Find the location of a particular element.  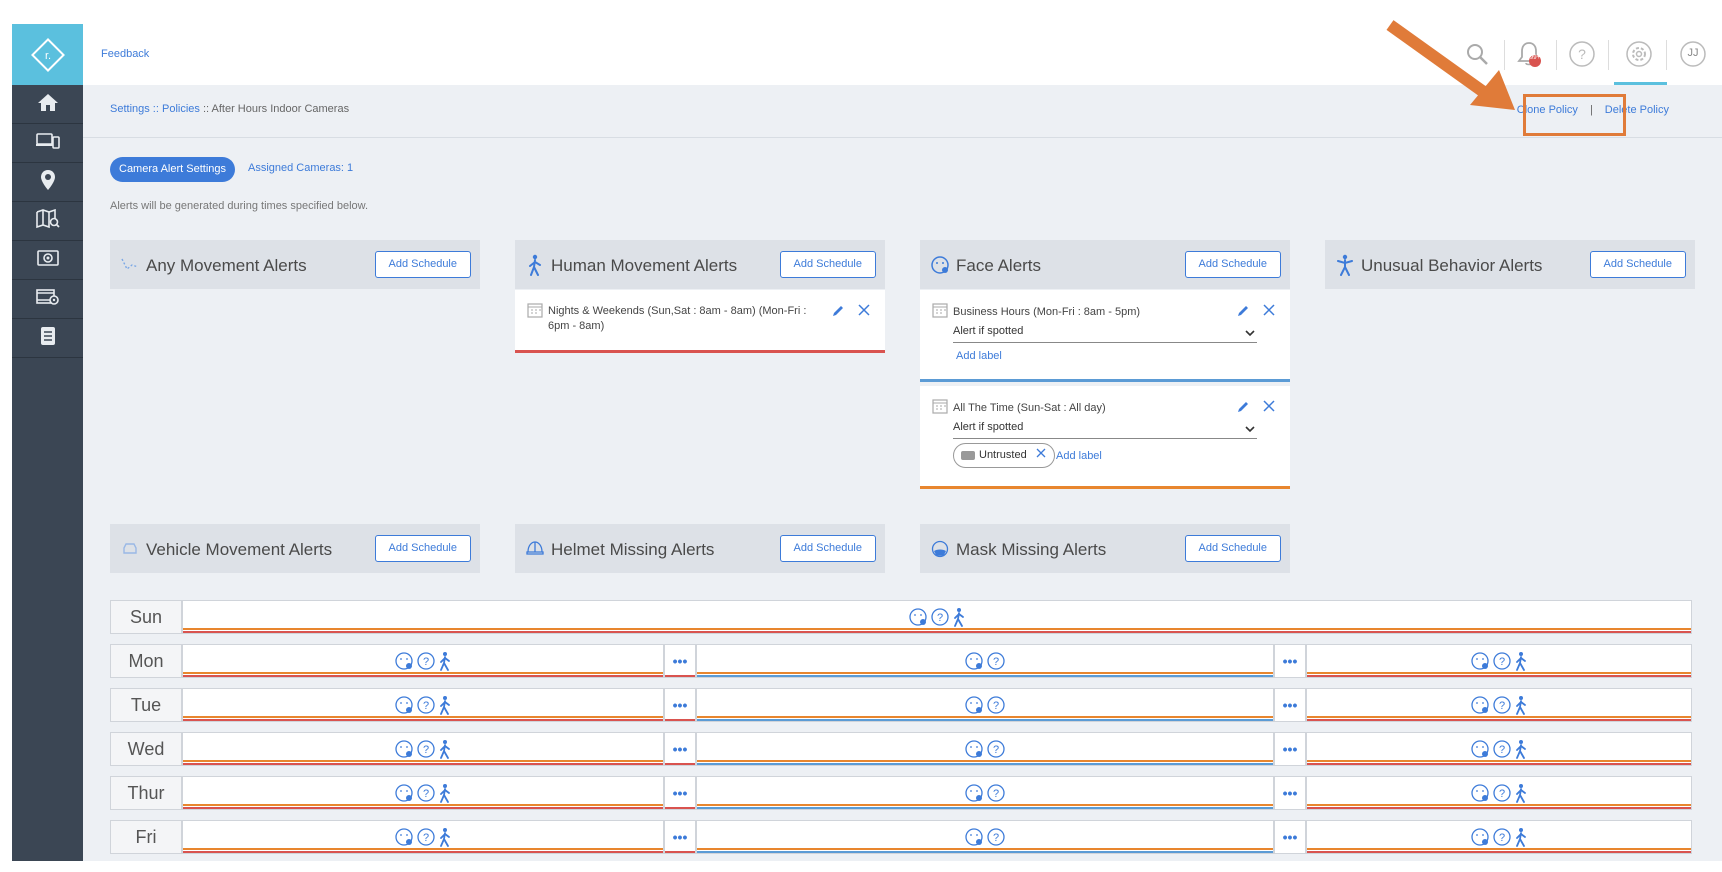

film-settings-icon is located at coordinates (47, 299).